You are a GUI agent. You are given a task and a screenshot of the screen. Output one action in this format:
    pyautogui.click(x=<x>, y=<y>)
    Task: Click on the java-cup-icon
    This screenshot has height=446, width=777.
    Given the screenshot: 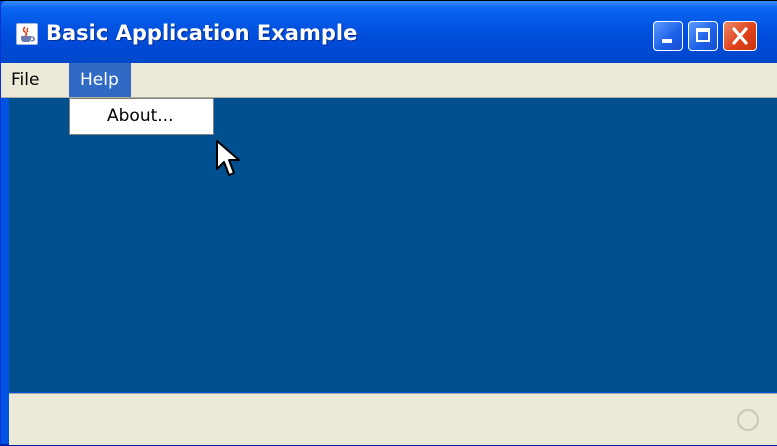 What is the action you would take?
    pyautogui.click(x=27, y=34)
    